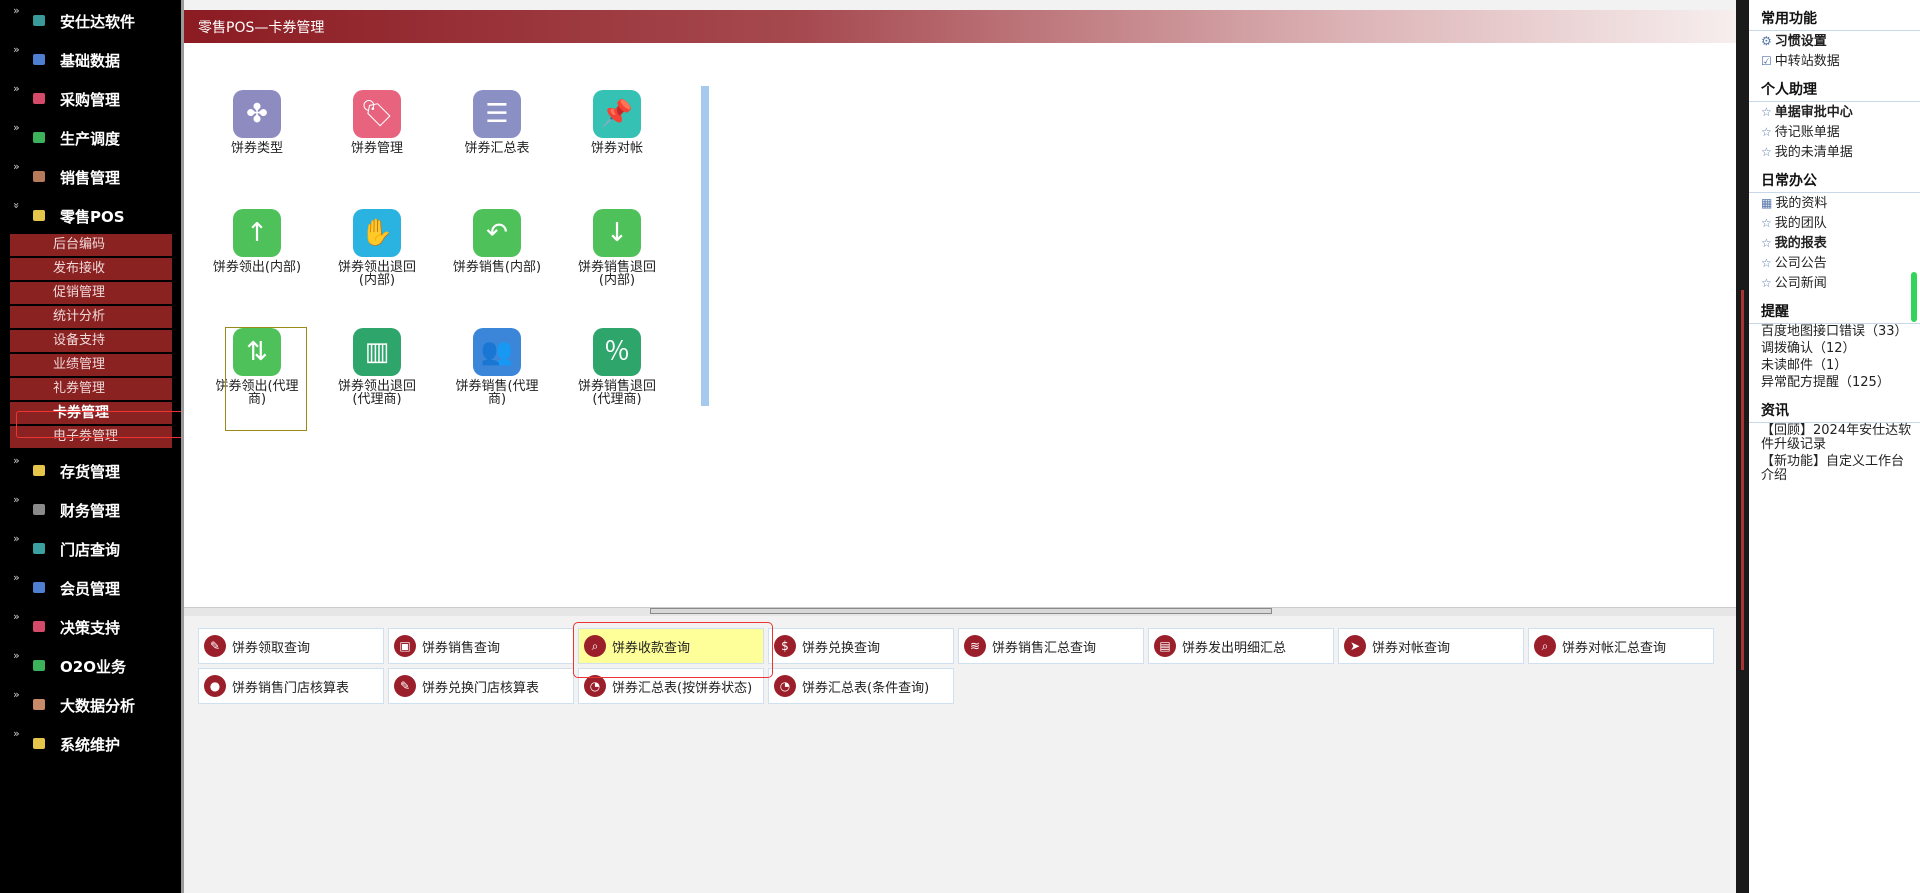  Describe the element at coordinates (1834, 263) in the screenshot. I see `shortcut-link: ☆ 公司公告` at that location.